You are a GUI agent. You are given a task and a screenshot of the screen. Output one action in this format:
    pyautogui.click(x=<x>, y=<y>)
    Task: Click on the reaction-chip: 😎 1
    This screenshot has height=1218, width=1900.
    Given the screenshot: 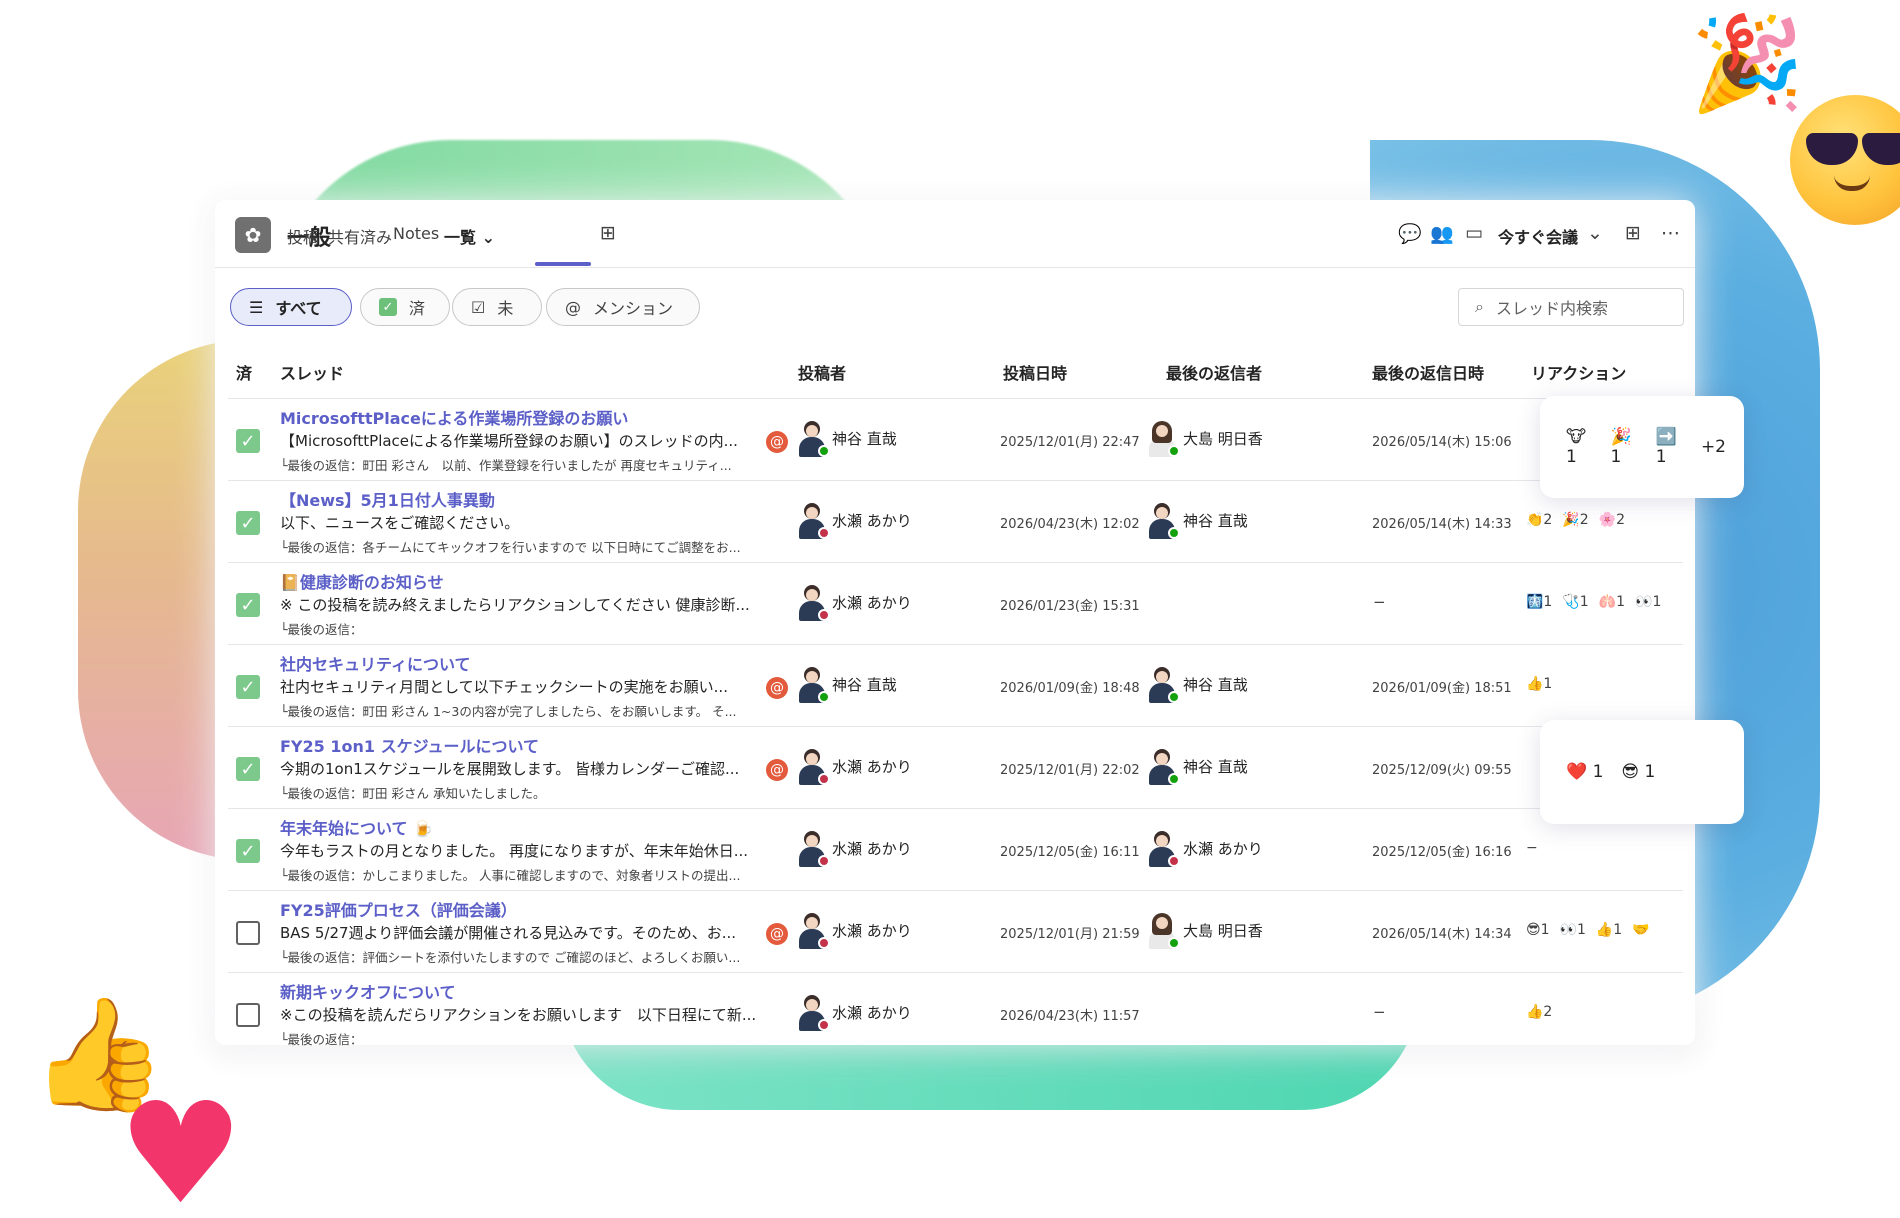 What is the action you would take?
    pyautogui.click(x=1638, y=772)
    